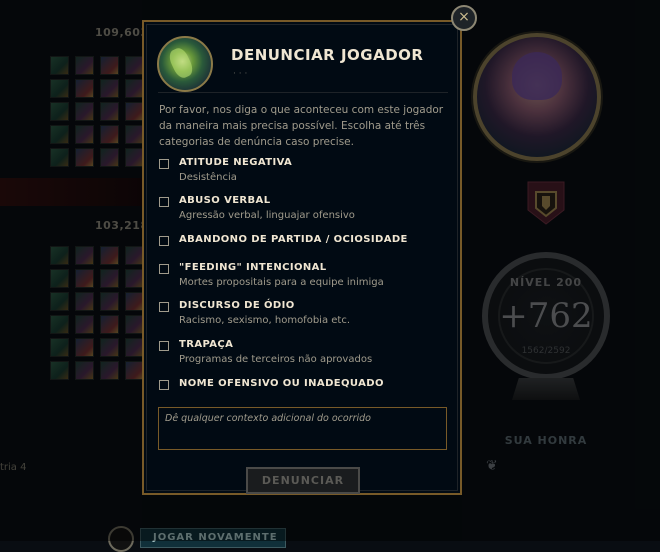 Image resolution: width=660 pixels, height=552 pixels. I want to click on option-description: Agressão verbal, linguajar ofensivo, so click(267, 215).